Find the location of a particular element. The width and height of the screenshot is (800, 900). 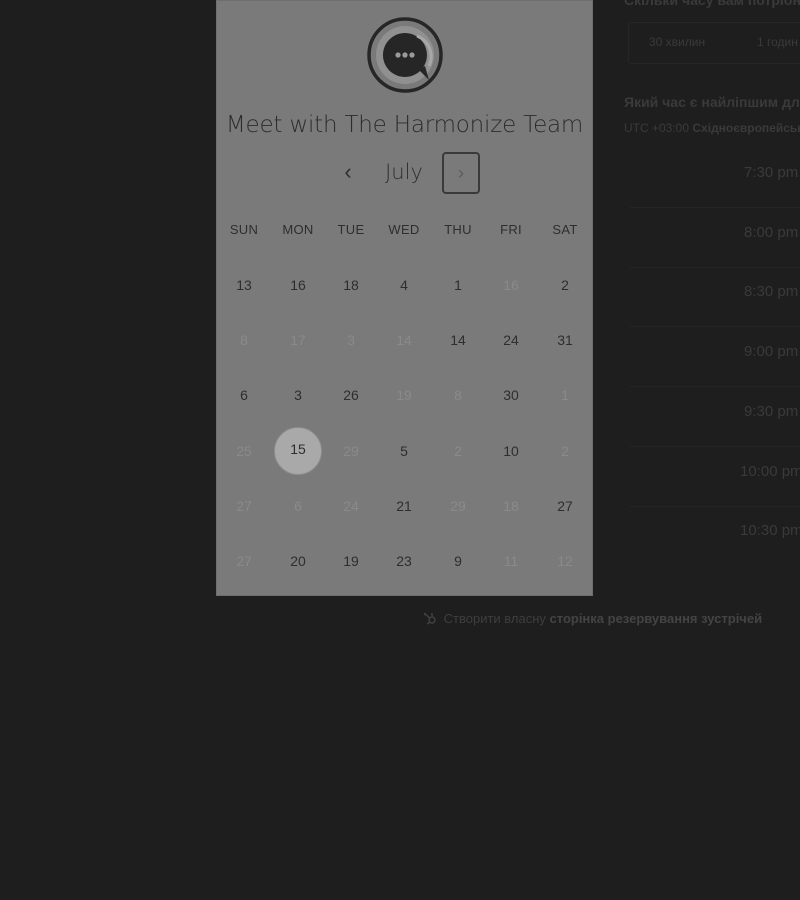

calendar-day: 4 is located at coordinates (404, 285).